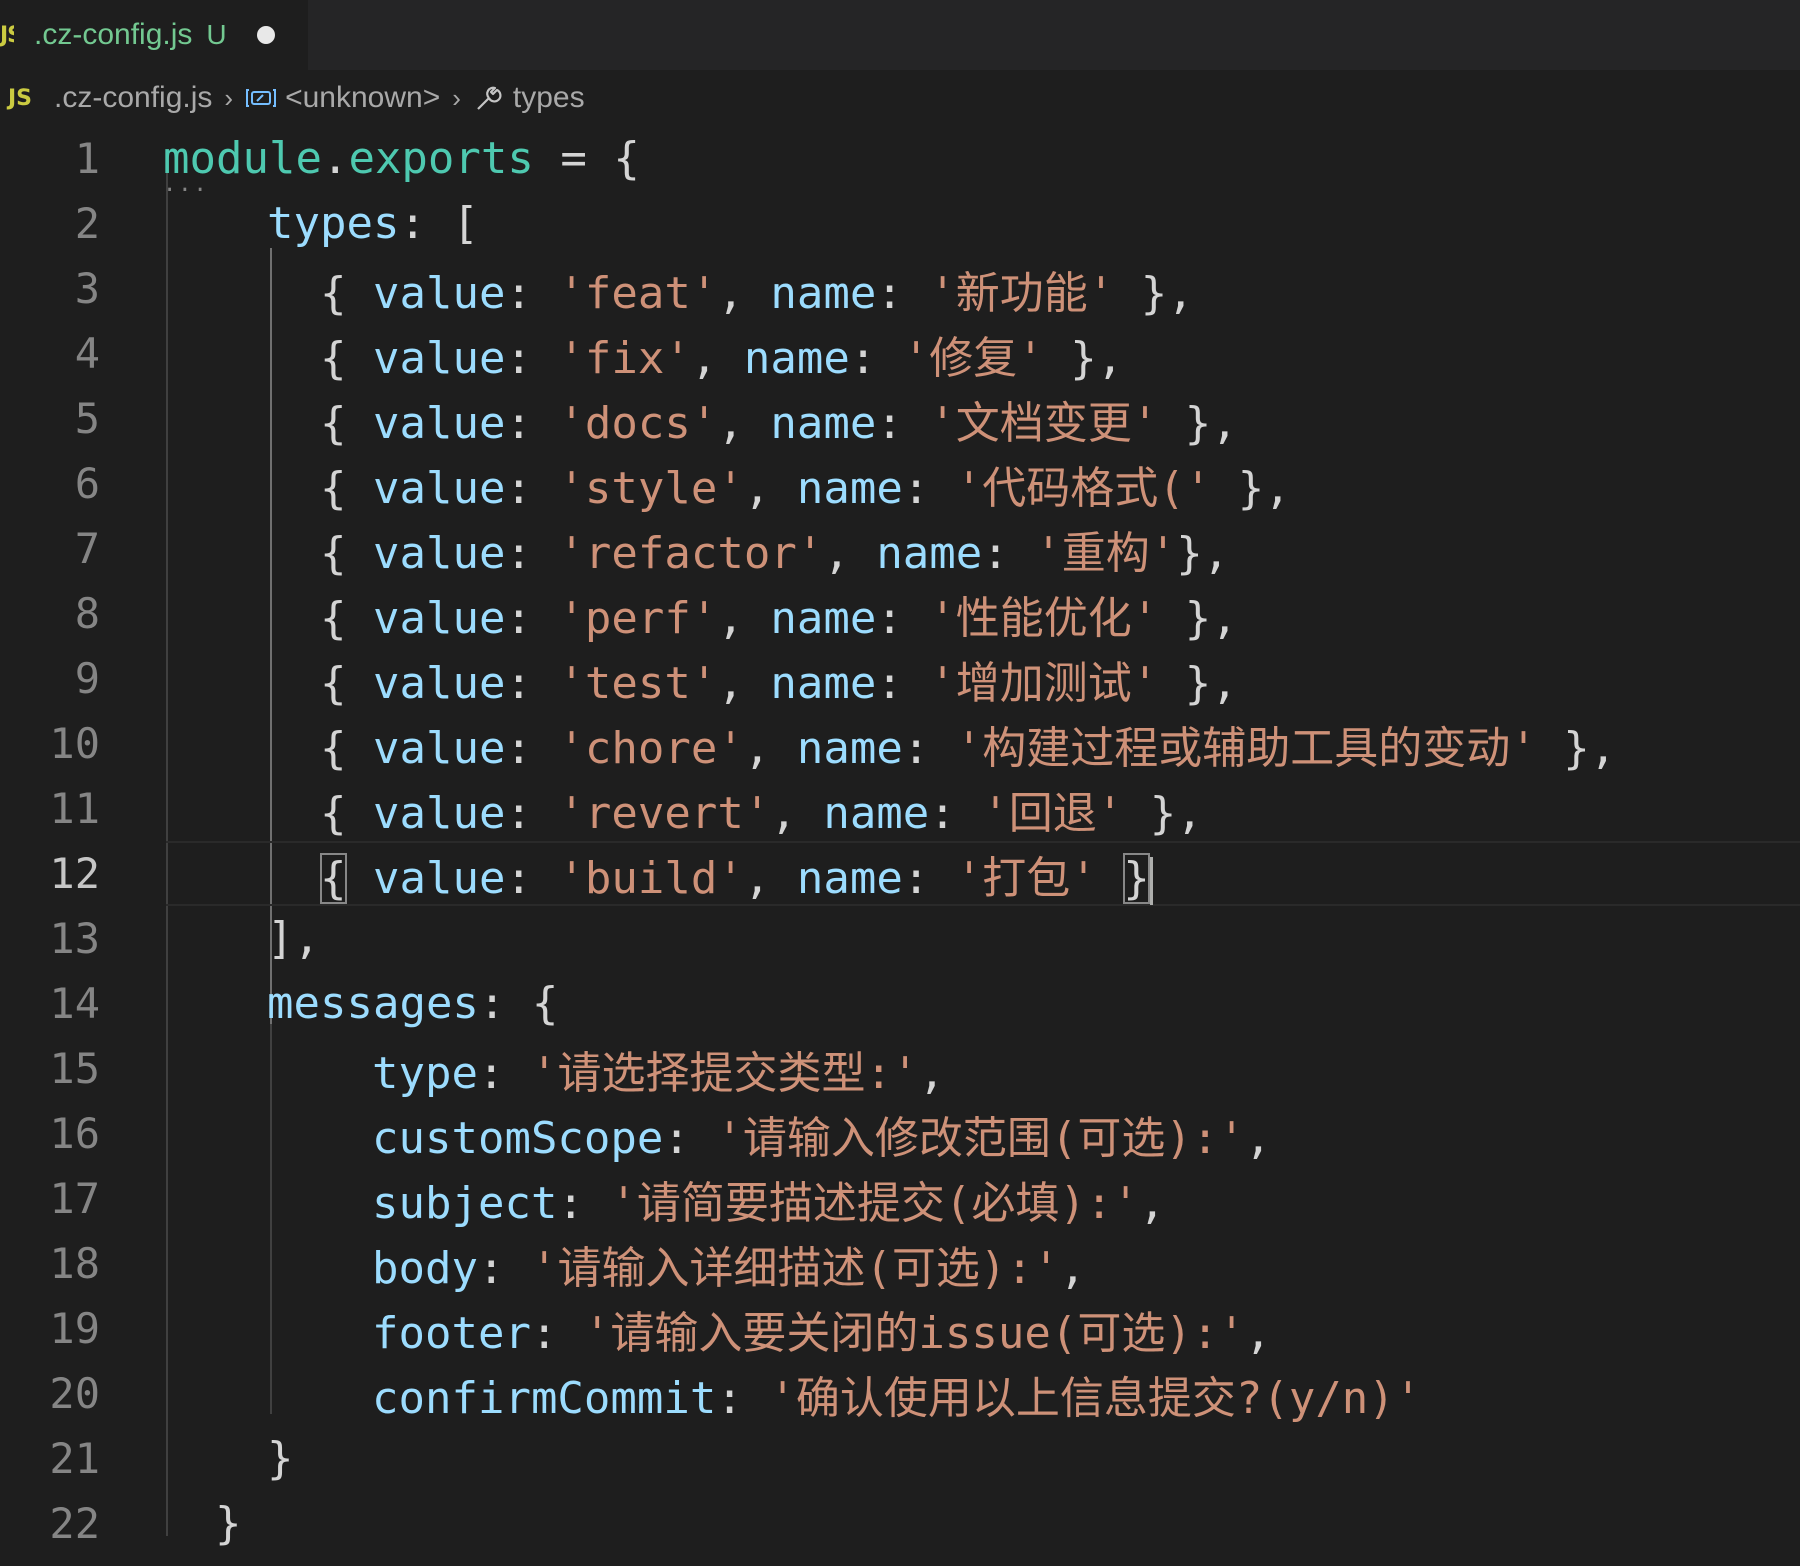 This screenshot has height=1566, width=1800. I want to click on line-number: 11, so click(74, 808).